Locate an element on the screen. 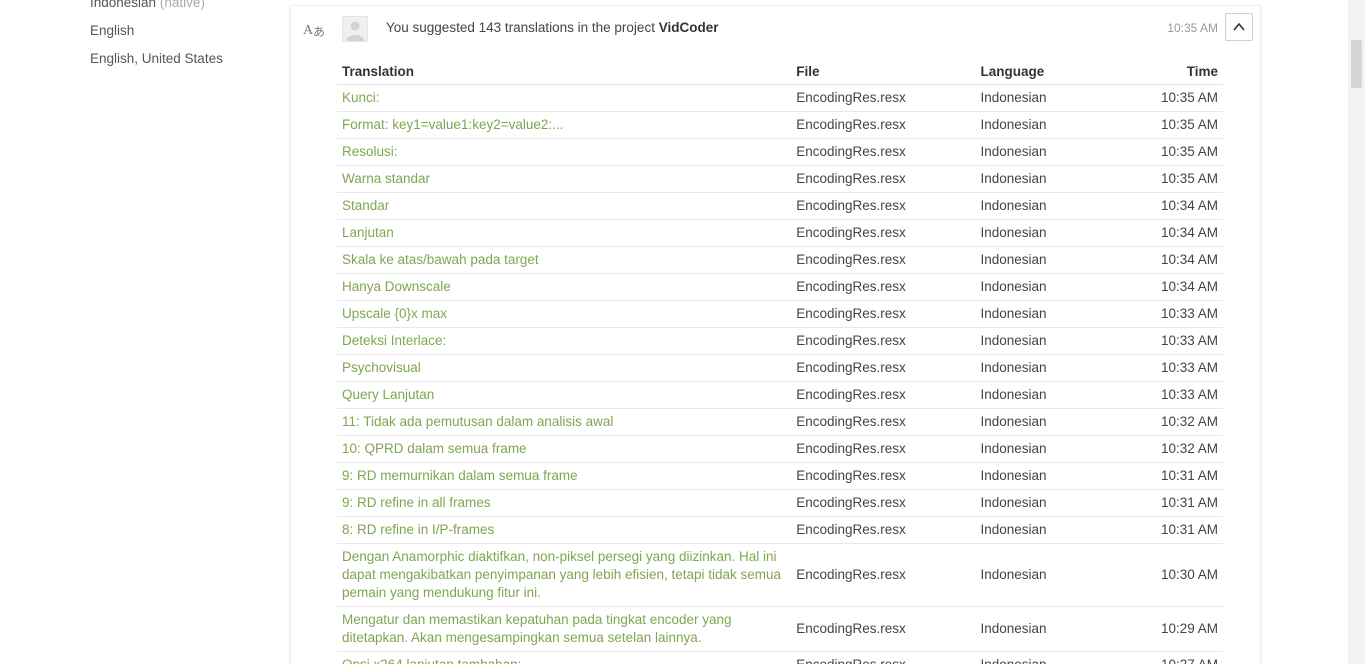 The image size is (1365, 664). time-cell: 10:29 AM is located at coordinates (1165, 629).